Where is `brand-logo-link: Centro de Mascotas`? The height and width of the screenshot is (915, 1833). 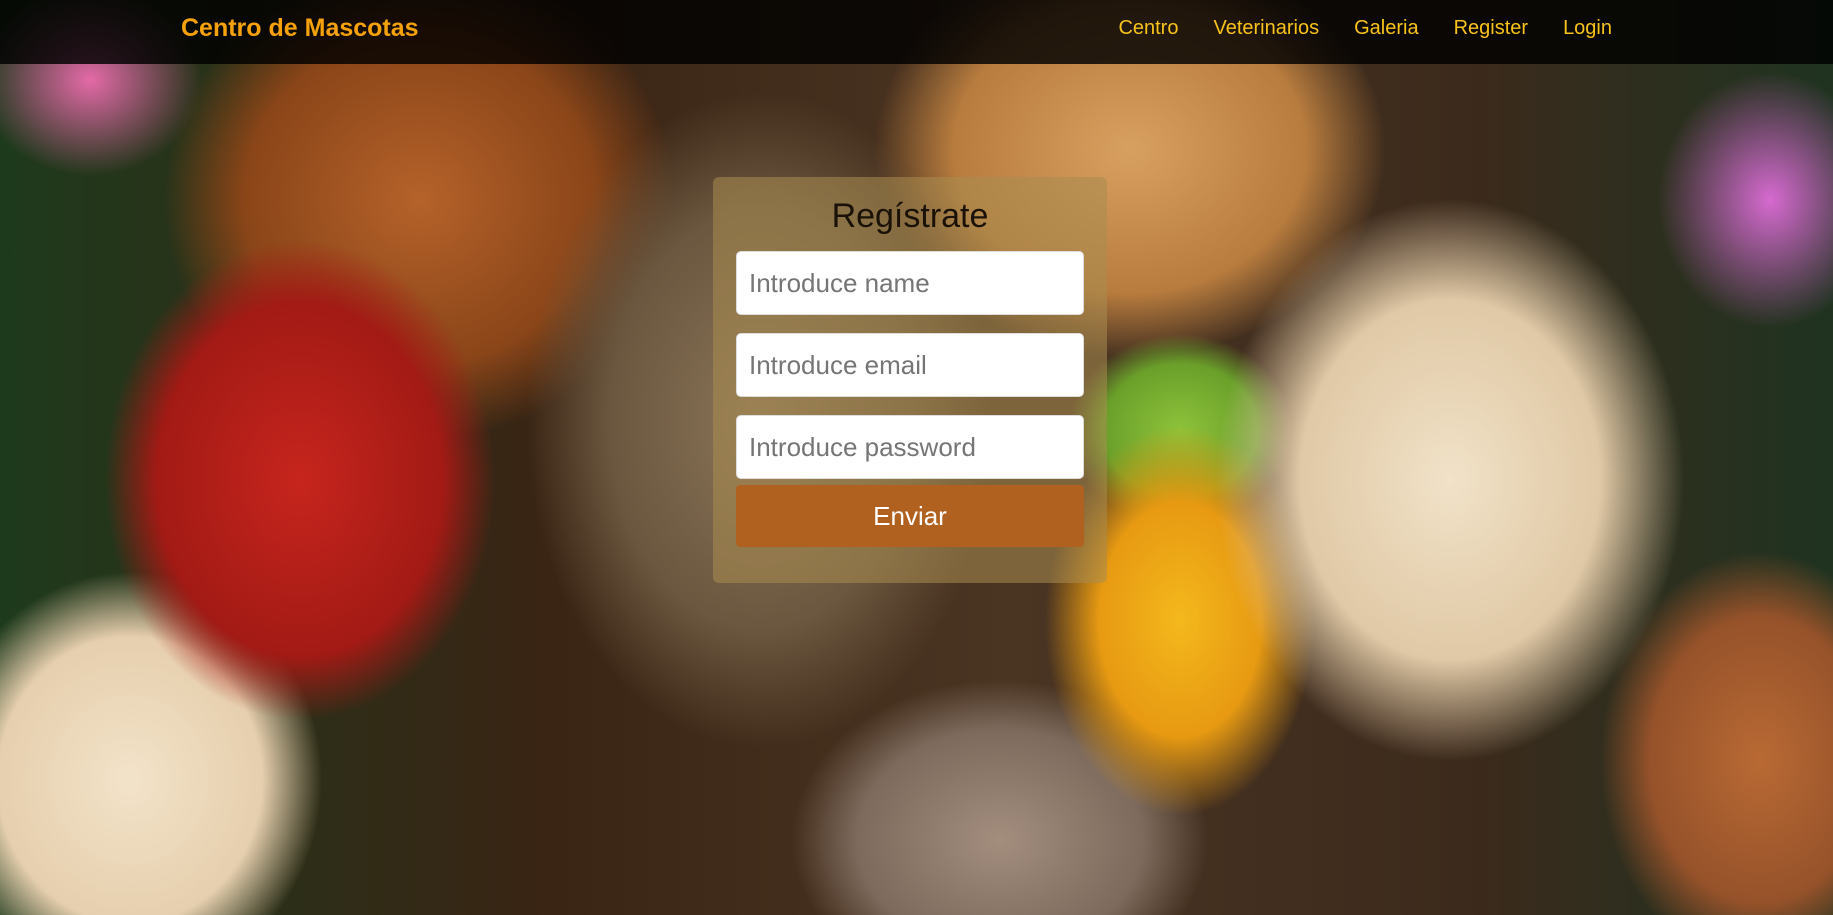
brand-logo-link: Centro de Mascotas is located at coordinates (300, 28).